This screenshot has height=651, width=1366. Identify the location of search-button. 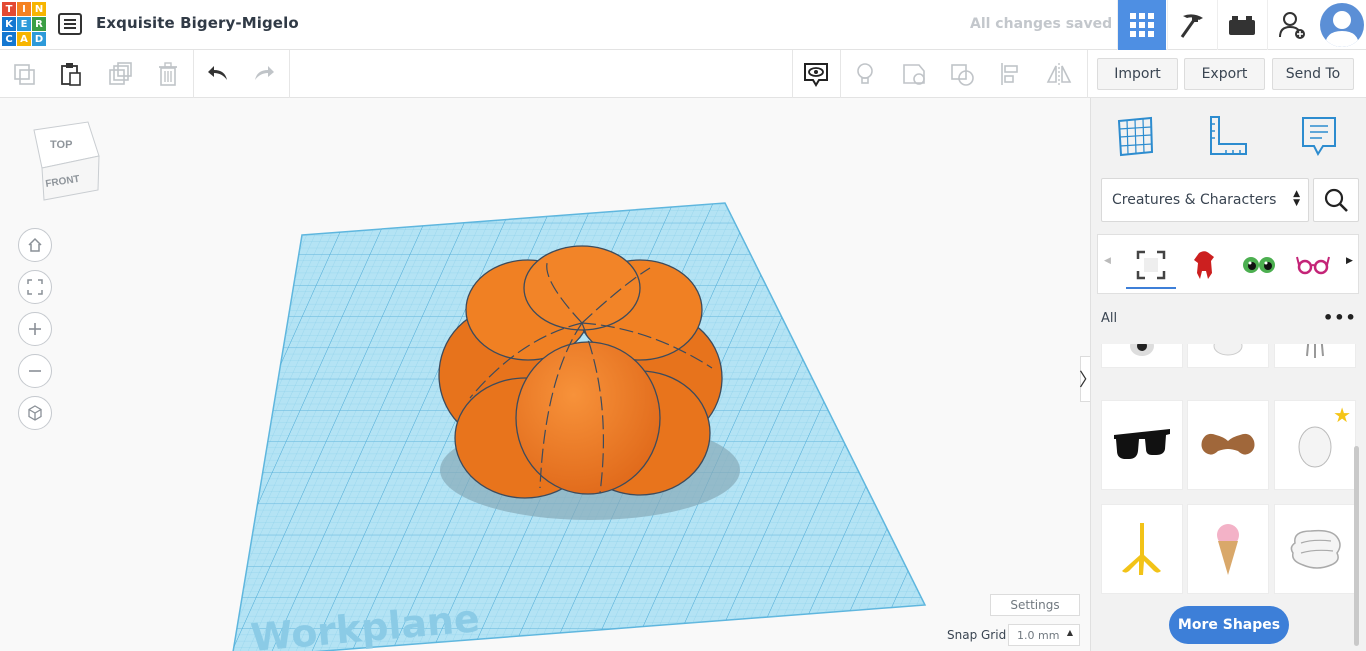
(1336, 200).